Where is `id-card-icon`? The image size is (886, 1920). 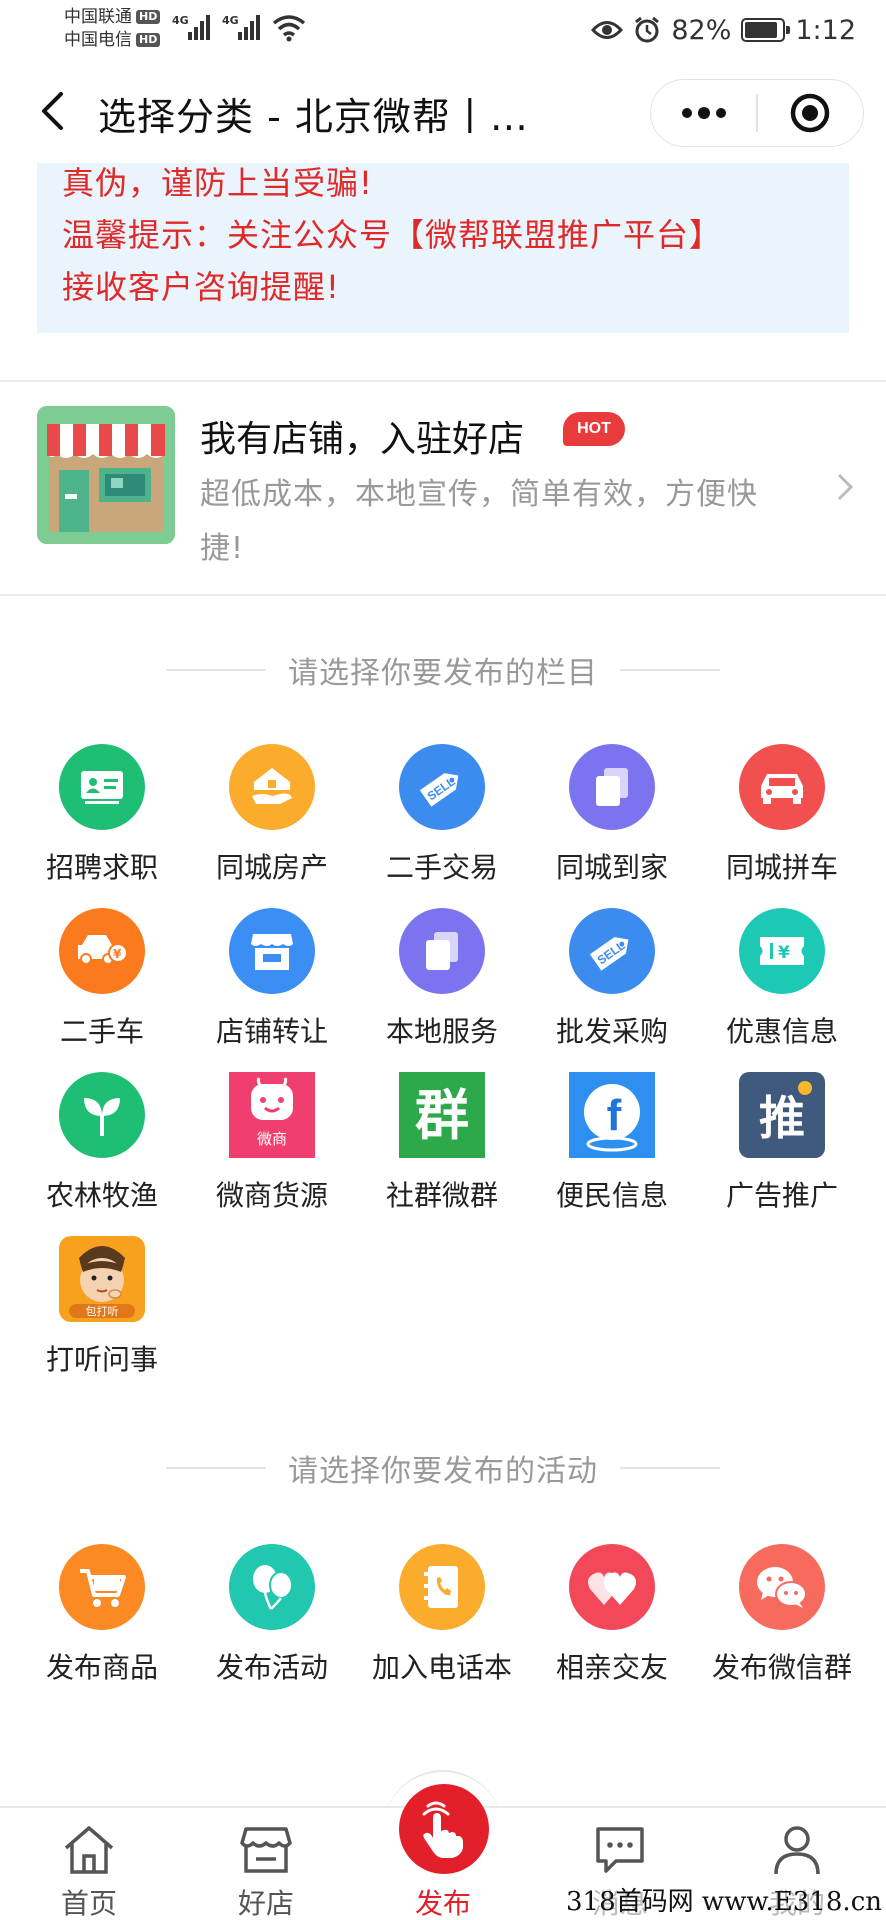
id-card-icon is located at coordinates (102, 787).